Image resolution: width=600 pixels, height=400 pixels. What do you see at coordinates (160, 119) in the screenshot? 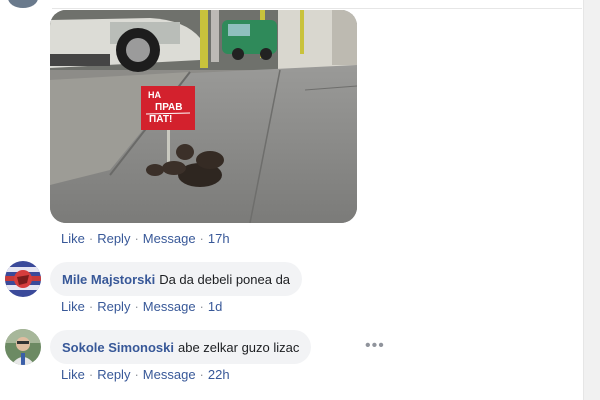
I see `sign-text-3: ПАТ!` at bounding box center [160, 119].